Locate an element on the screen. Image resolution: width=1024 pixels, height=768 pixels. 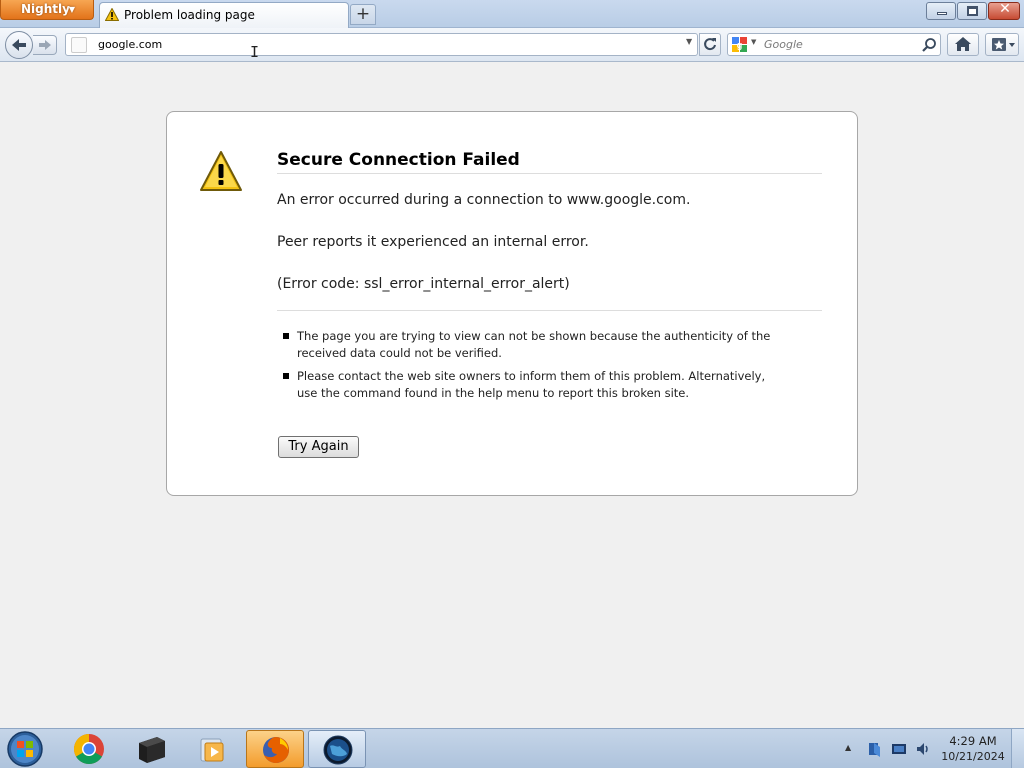
title-bar: Nightly ▼ Problem loading page + ✕ is located at coordinates (512, 14).